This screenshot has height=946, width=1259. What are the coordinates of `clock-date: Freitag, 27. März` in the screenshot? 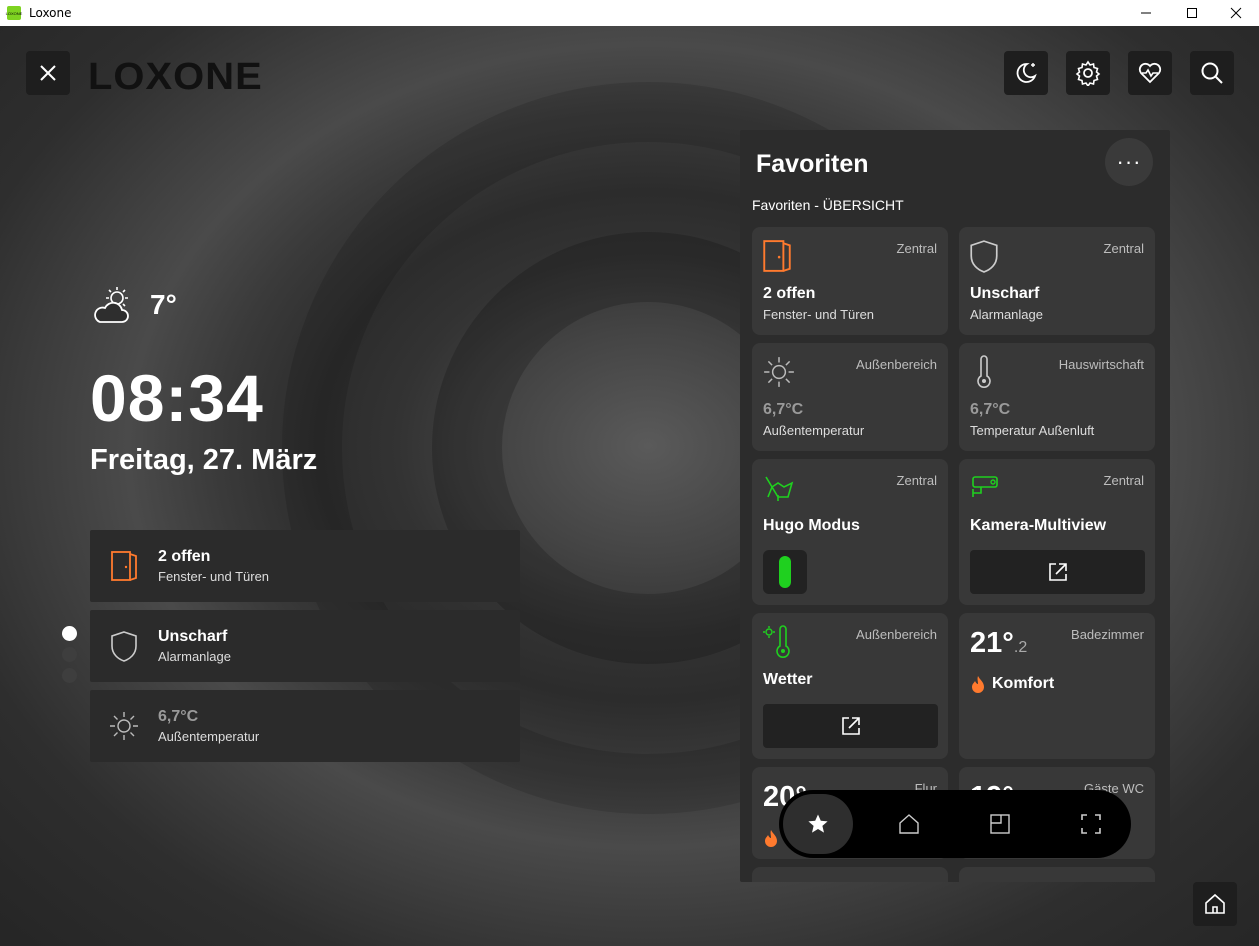 It's located at (204, 460).